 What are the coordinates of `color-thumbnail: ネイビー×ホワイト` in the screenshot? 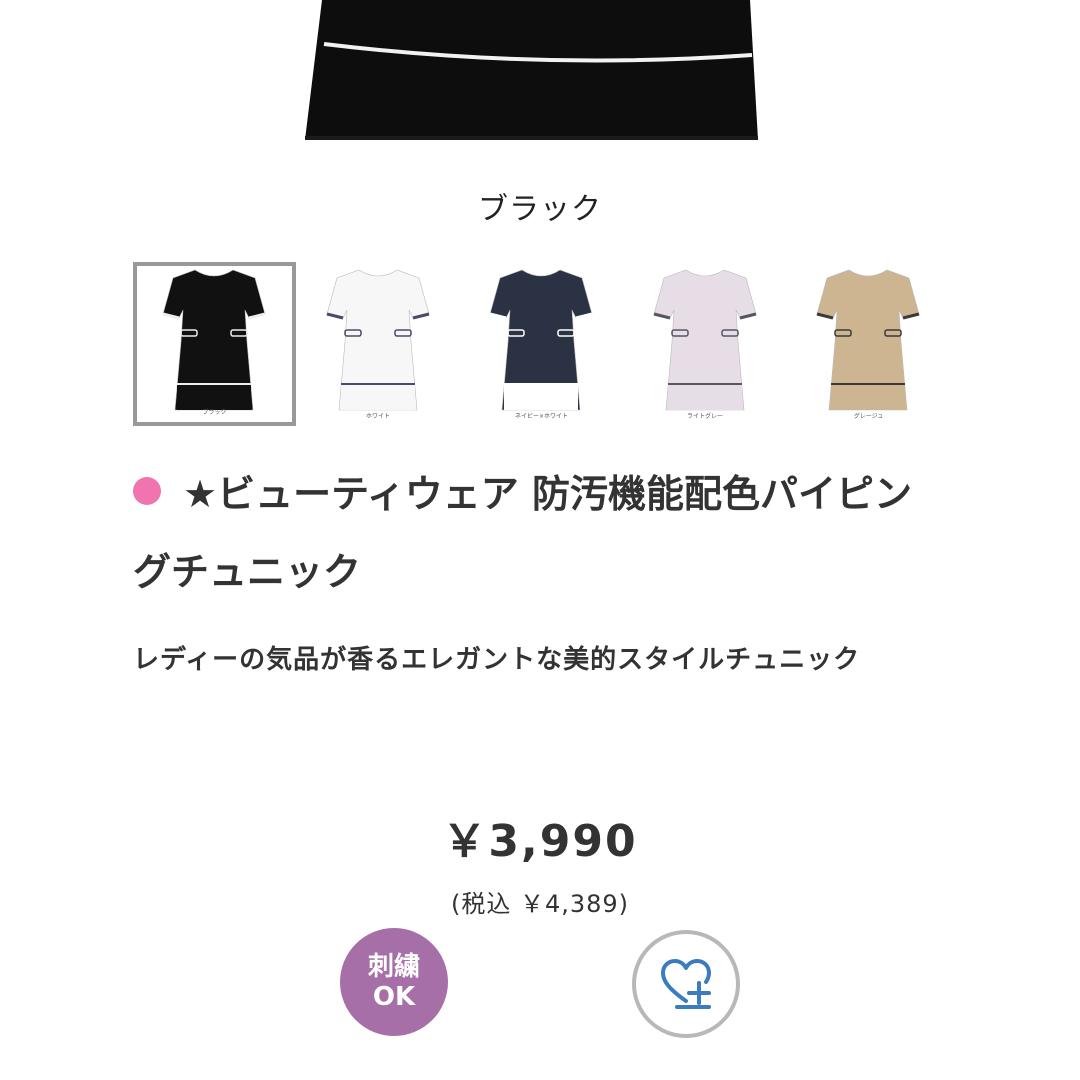 It's located at (541, 344).